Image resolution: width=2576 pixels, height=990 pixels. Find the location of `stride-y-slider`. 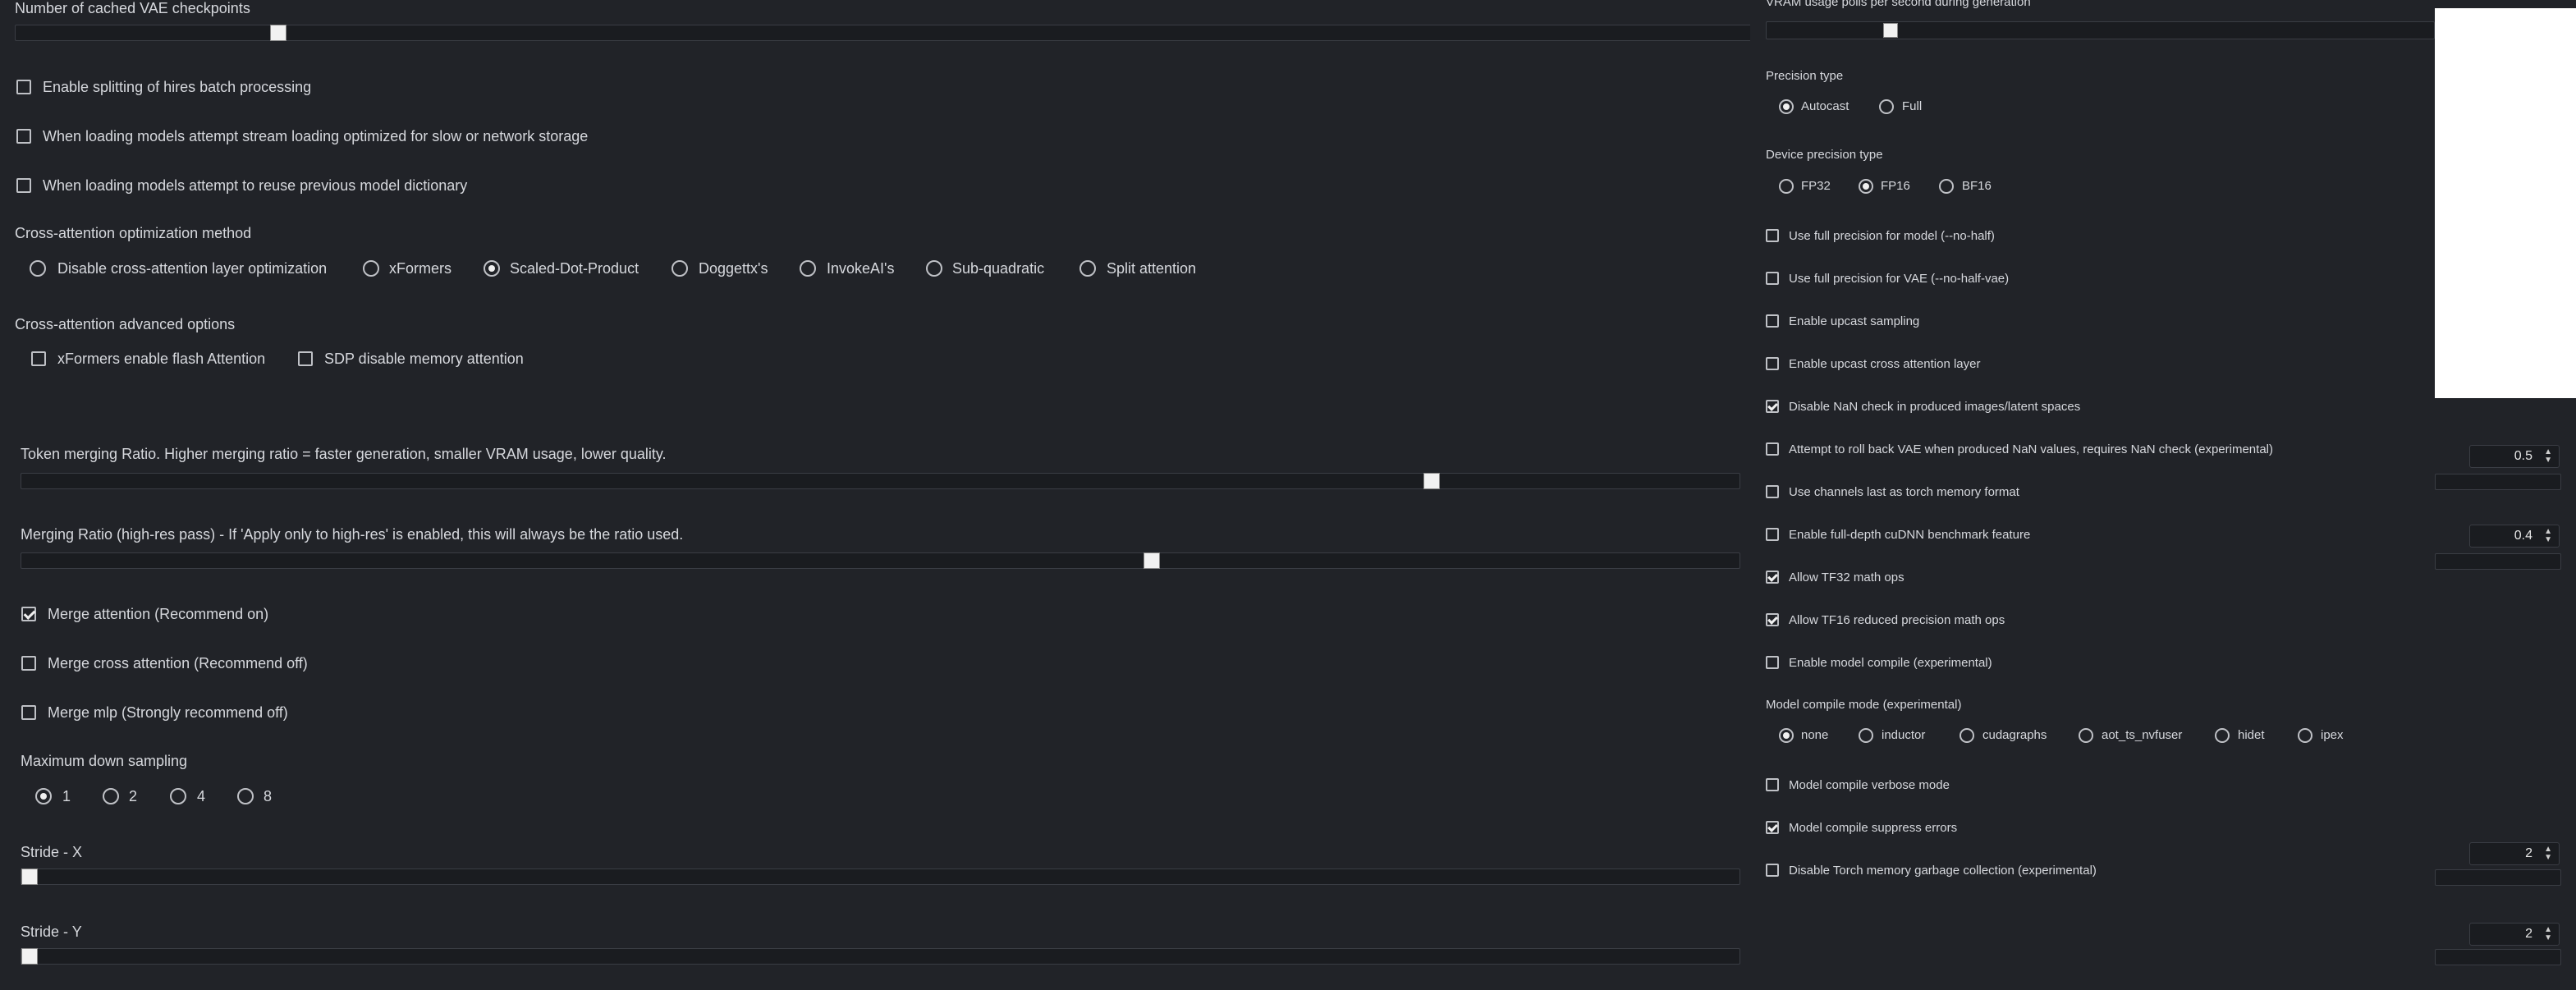

stride-y-slider is located at coordinates (881, 957).